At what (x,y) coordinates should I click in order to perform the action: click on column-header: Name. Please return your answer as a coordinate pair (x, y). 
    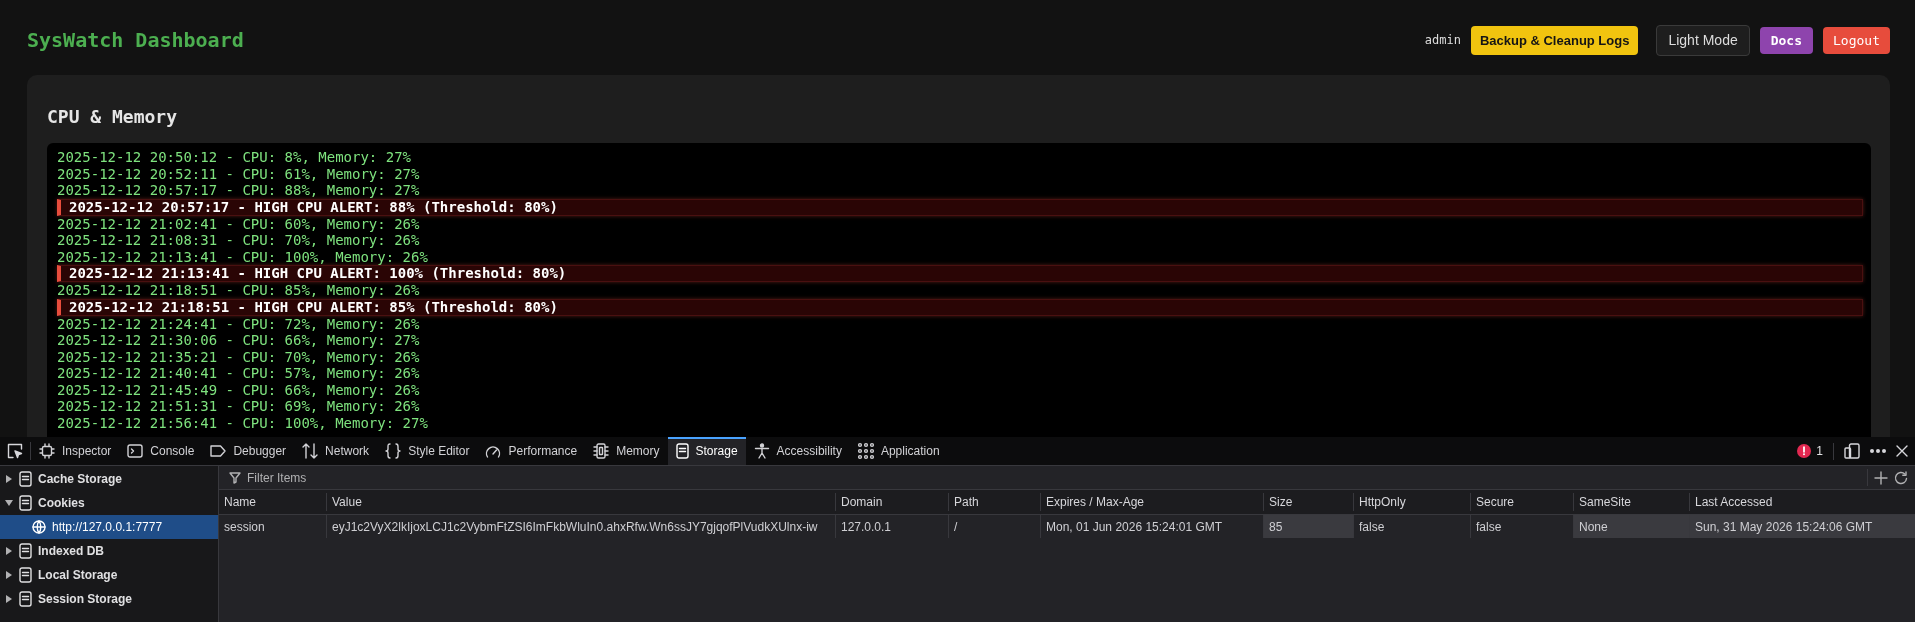
    Looking at the image, I should click on (272, 502).